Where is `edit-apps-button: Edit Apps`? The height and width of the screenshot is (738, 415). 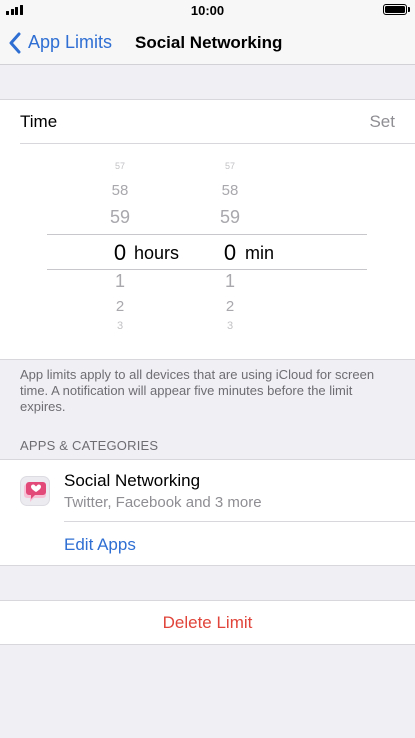
edit-apps-button: Edit Apps is located at coordinates (100, 545).